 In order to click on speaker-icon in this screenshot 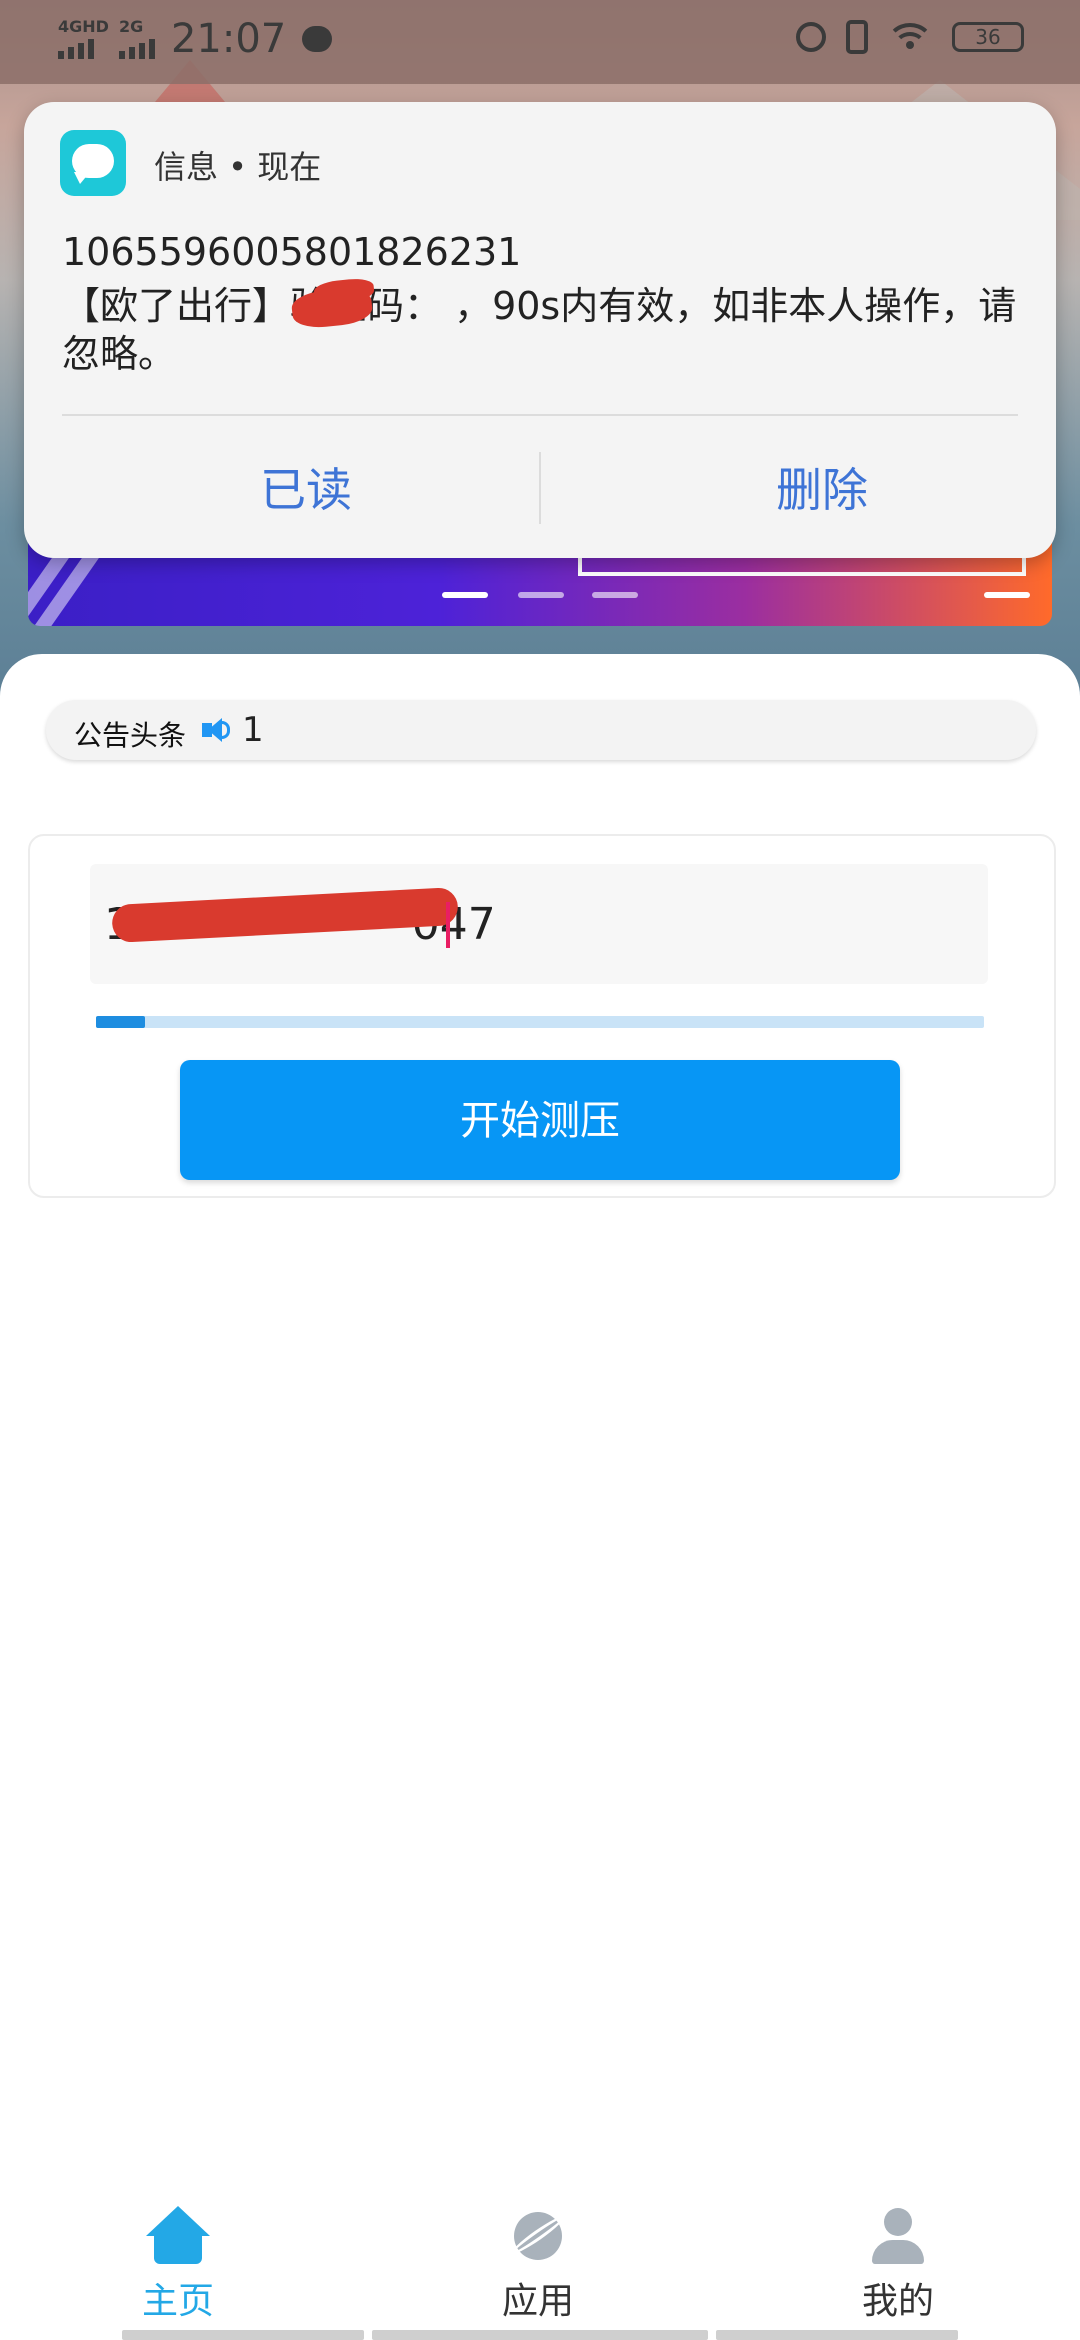, I will do `click(217, 730)`.